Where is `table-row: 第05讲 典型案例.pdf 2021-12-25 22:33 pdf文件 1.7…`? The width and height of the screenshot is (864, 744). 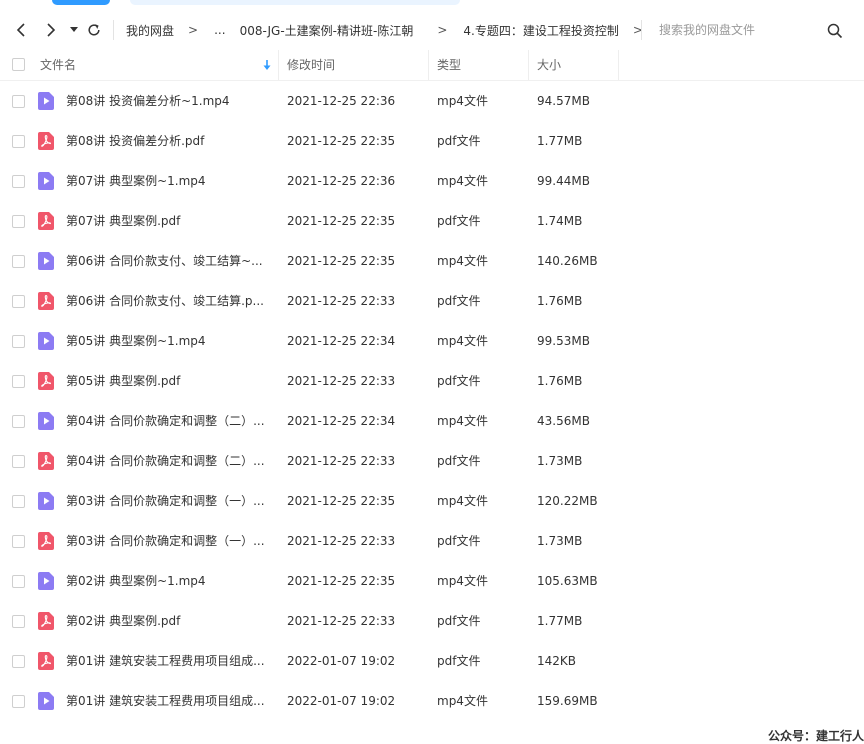
table-row: 第05讲 典型案例.pdf 2021-12-25 22:33 pdf文件 1.7… is located at coordinates (432, 381).